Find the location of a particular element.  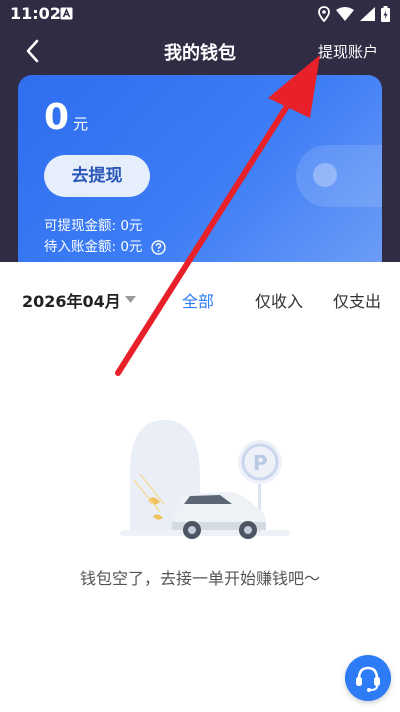

wallet-decoration is located at coordinates (339, 176).